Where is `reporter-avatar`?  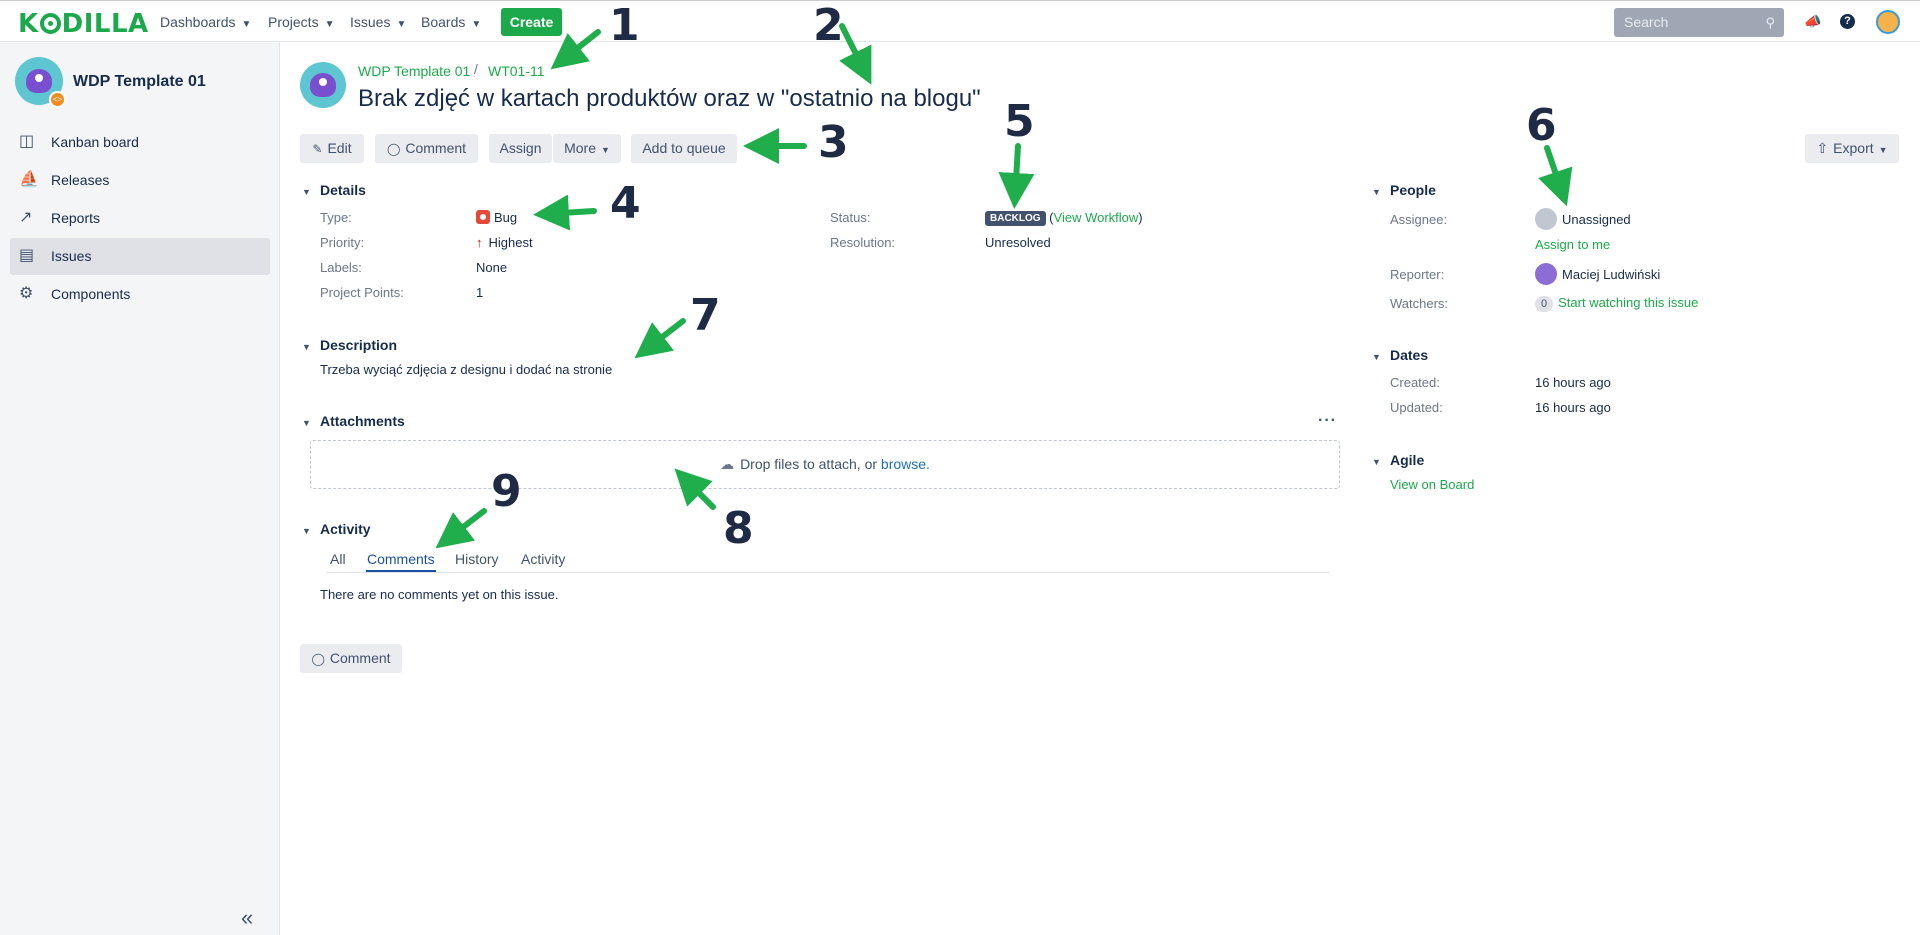
reporter-avatar is located at coordinates (1546, 274).